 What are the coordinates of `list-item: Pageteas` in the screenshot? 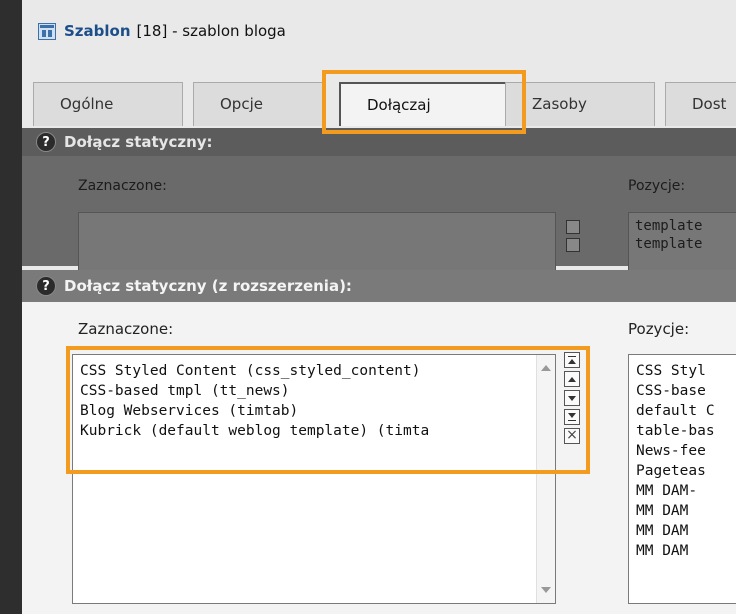 It's located at (682, 471).